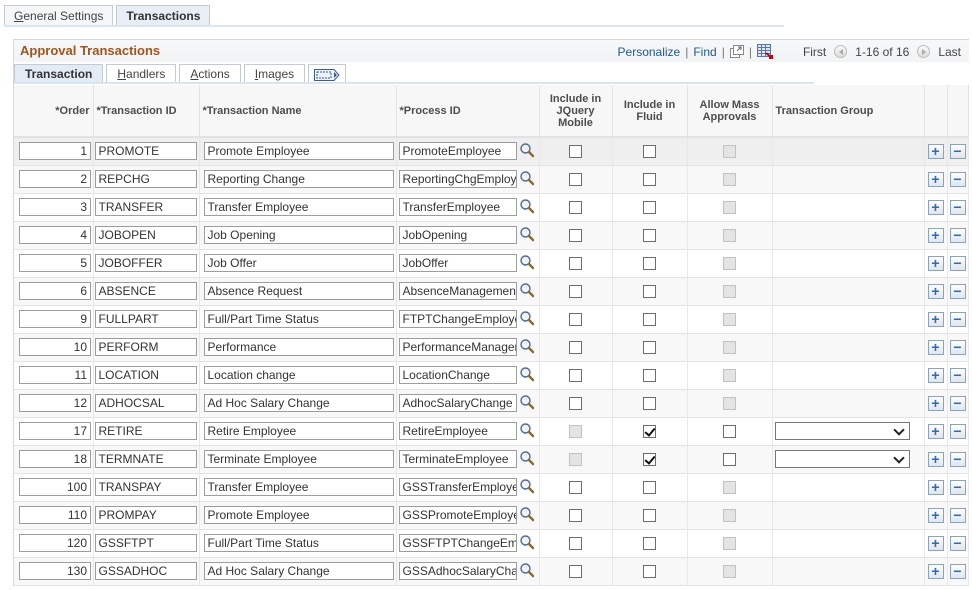 This screenshot has height=590, width=972. What do you see at coordinates (298, 151) in the screenshot?
I see `transaction-name-input: Promote Employee` at bounding box center [298, 151].